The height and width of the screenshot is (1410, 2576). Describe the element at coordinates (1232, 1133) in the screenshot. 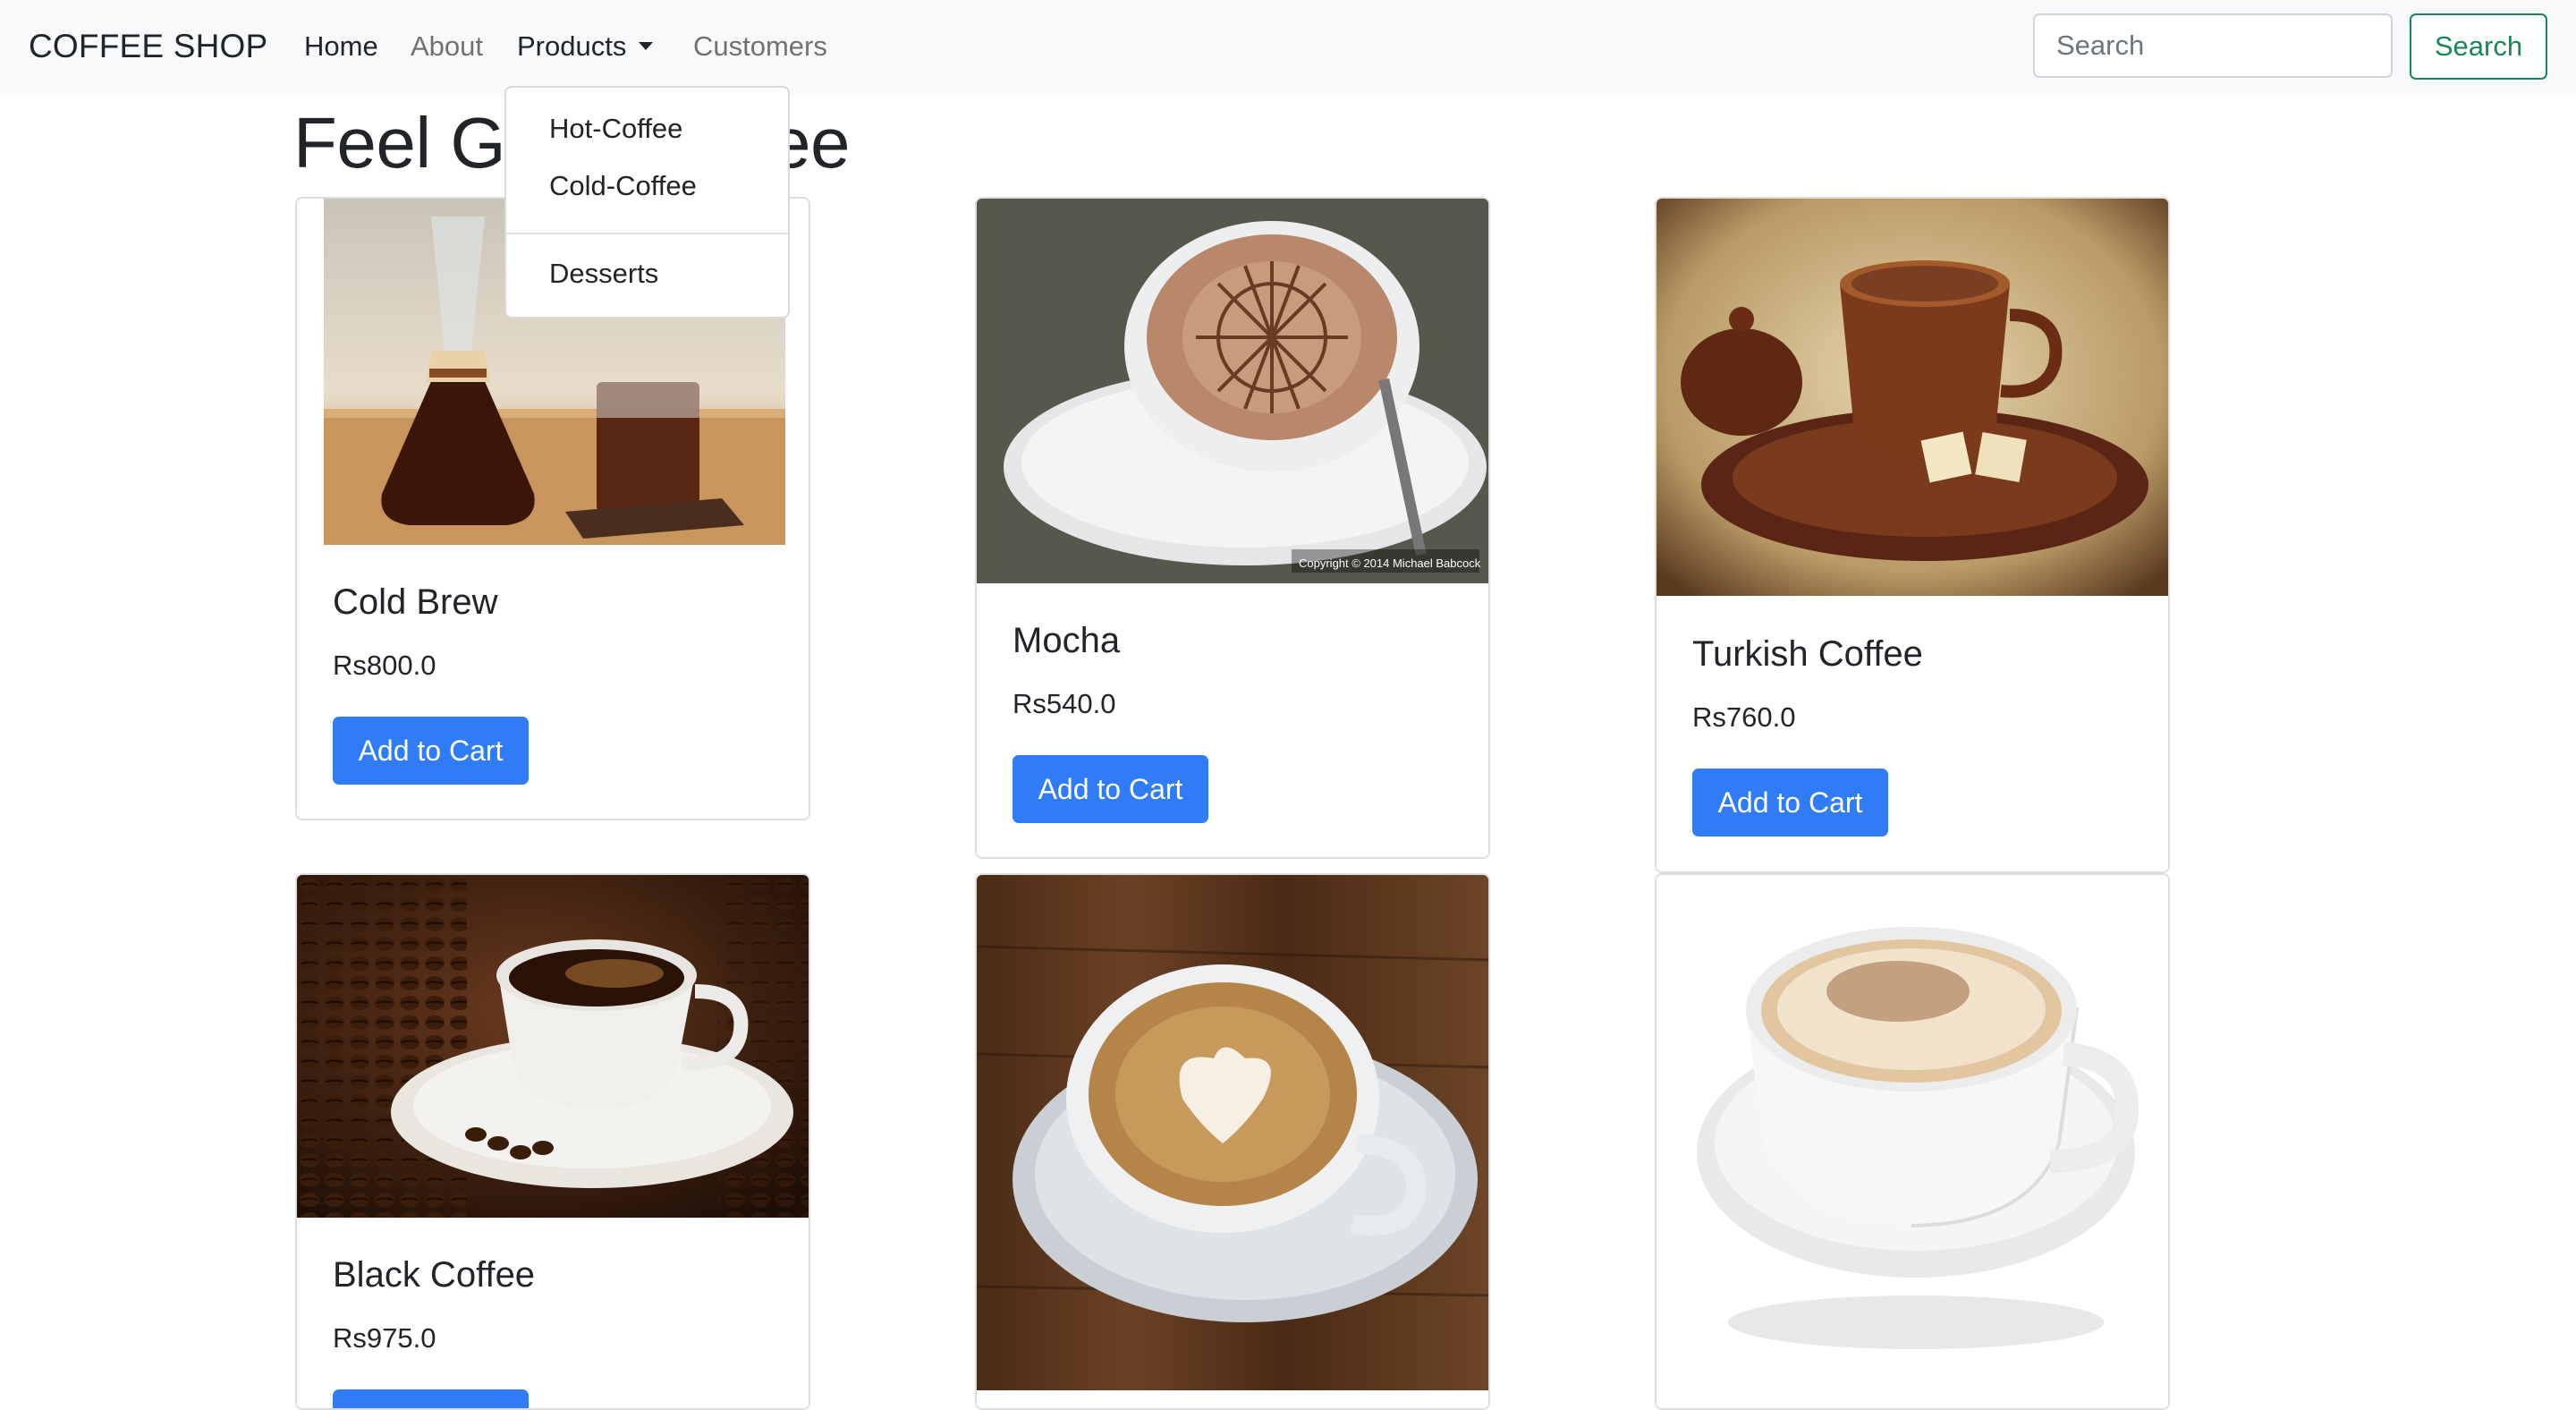

I see `latte-image` at that location.